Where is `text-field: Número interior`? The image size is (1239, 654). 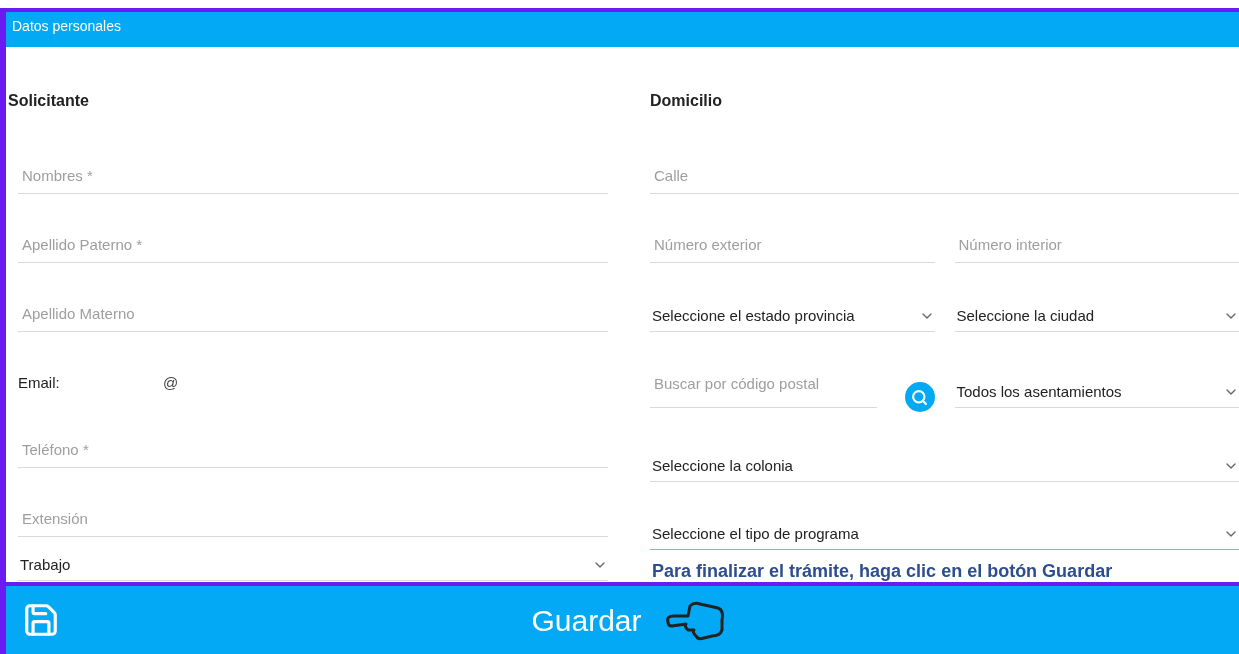 text-field: Número interior is located at coordinates (1096, 248).